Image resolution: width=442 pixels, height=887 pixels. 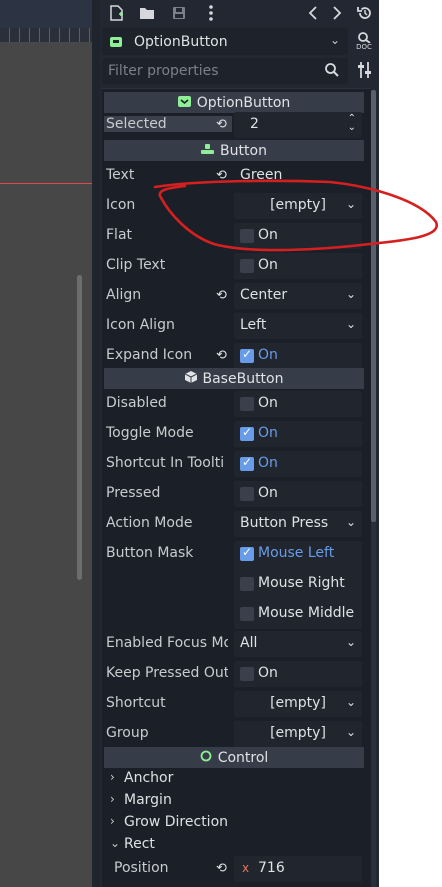 What do you see at coordinates (298, 176) in the screenshot?
I see `text-field: Green` at bounding box center [298, 176].